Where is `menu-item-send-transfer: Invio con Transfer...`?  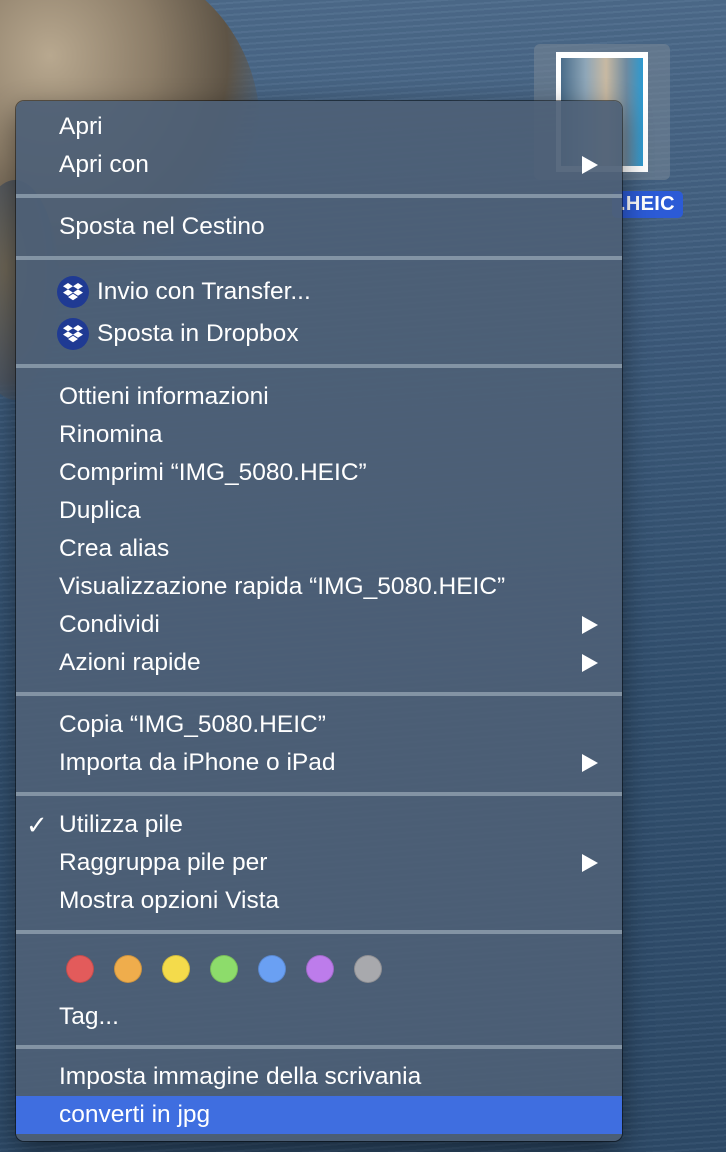 menu-item-send-transfer: Invio con Transfer... is located at coordinates (319, 292).